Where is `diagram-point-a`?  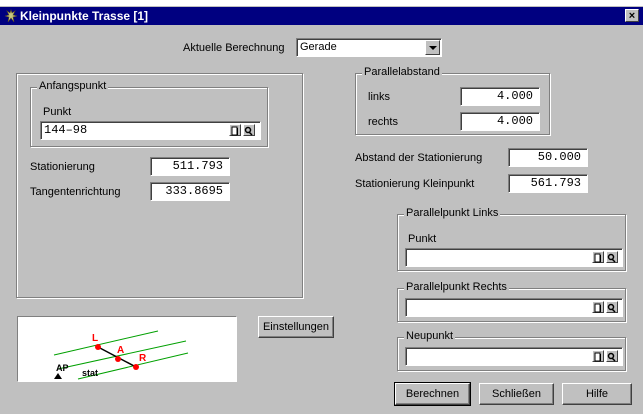 diagram-point-a is located at coordinates (118, 359).